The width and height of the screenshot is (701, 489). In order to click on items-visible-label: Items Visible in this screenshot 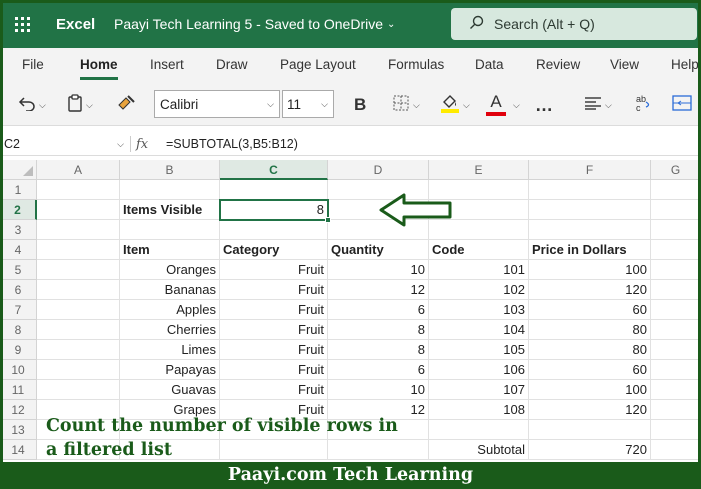, I will do `click(170, 210)`.